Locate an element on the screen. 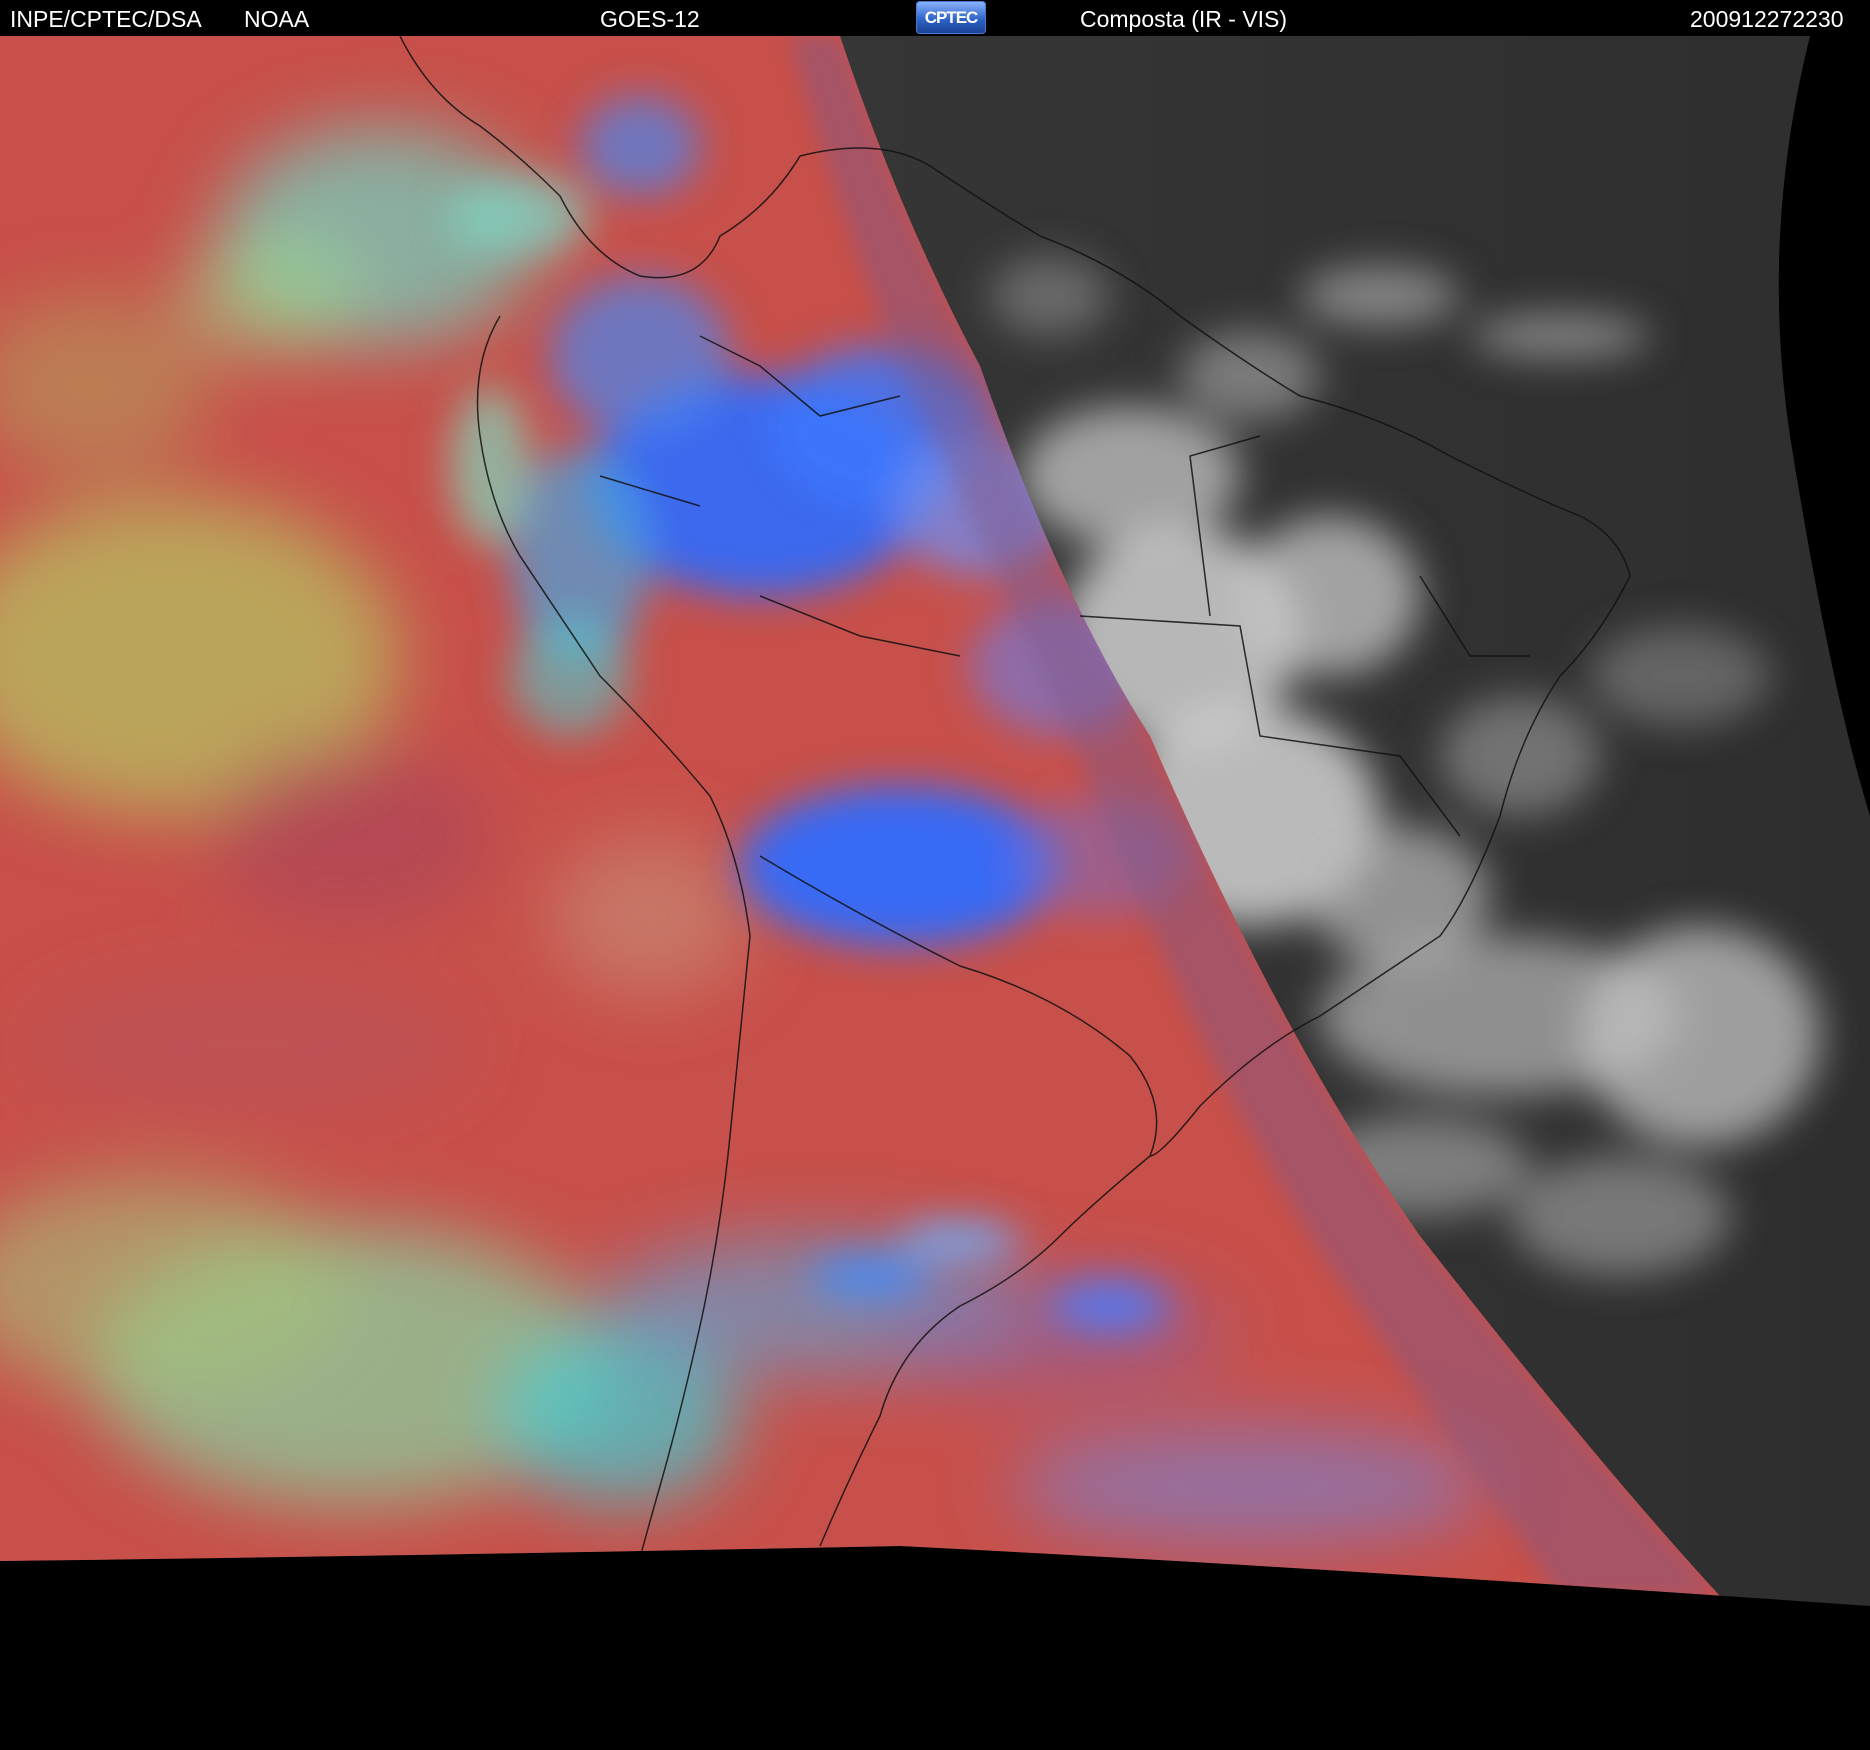  satellite-label: GOES-12 is located at coordinates (650, 19).